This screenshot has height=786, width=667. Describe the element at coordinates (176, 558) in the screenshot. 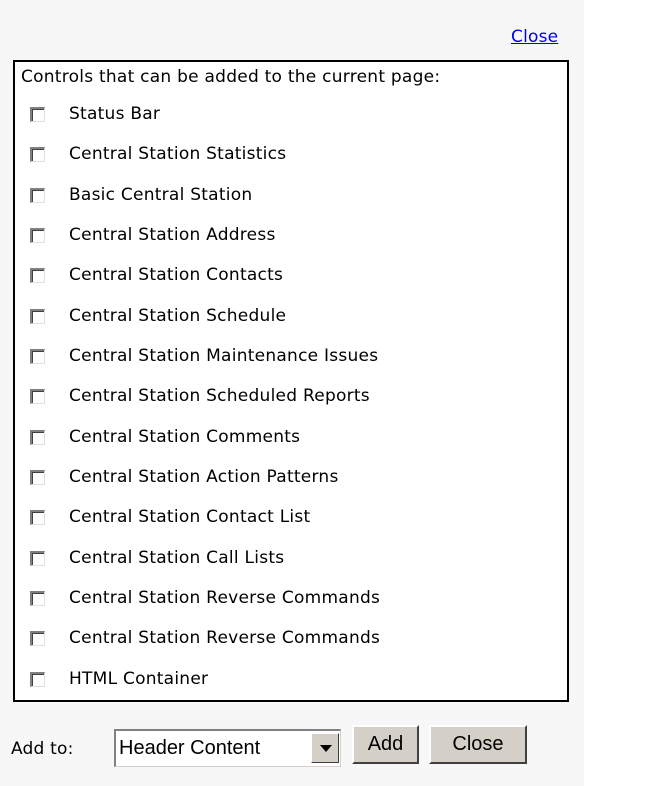

I see `control-label: Central Station Call Lists` at that location.